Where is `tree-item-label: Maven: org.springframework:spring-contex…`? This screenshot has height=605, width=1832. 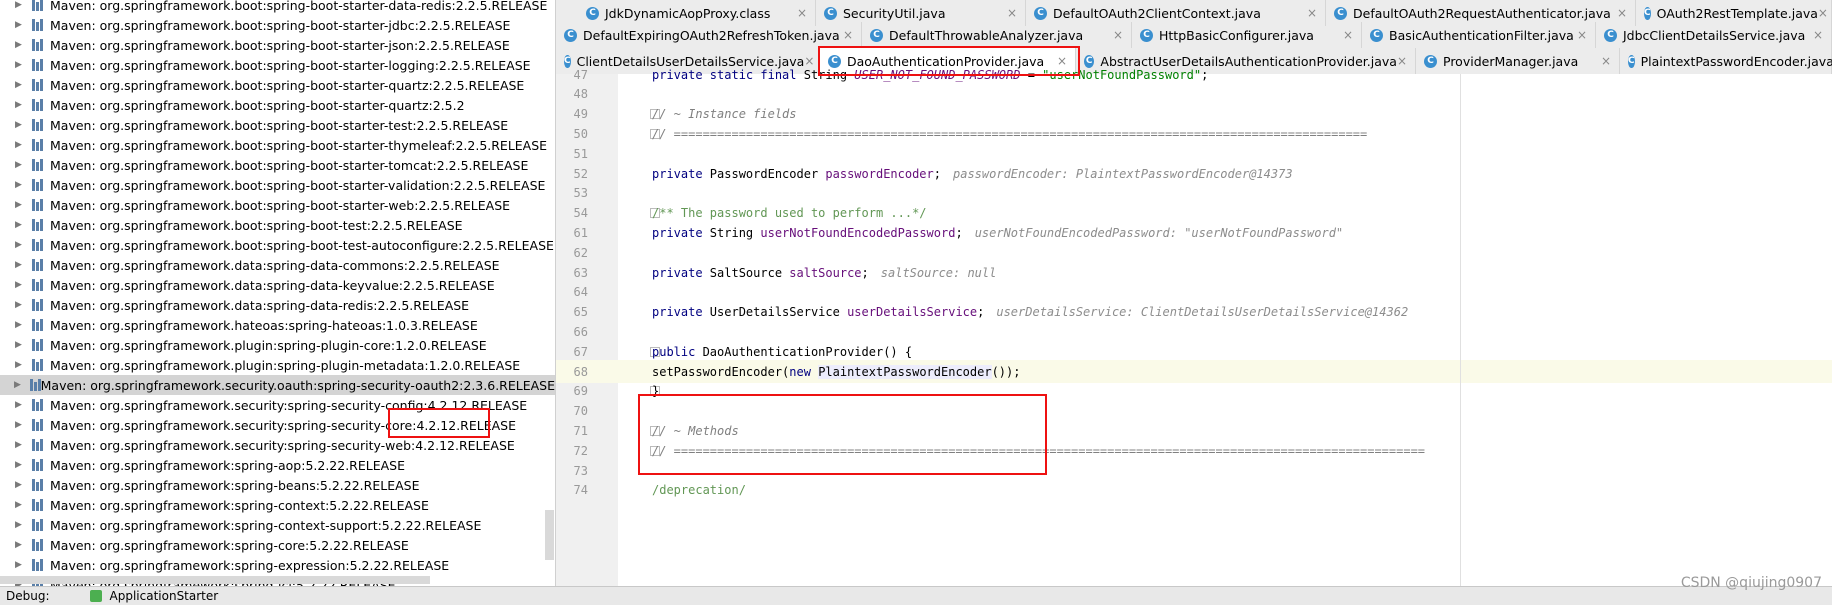
tree-item-label: Maven: org.springframework:spring-contex… is located at coordinates (266, 525).